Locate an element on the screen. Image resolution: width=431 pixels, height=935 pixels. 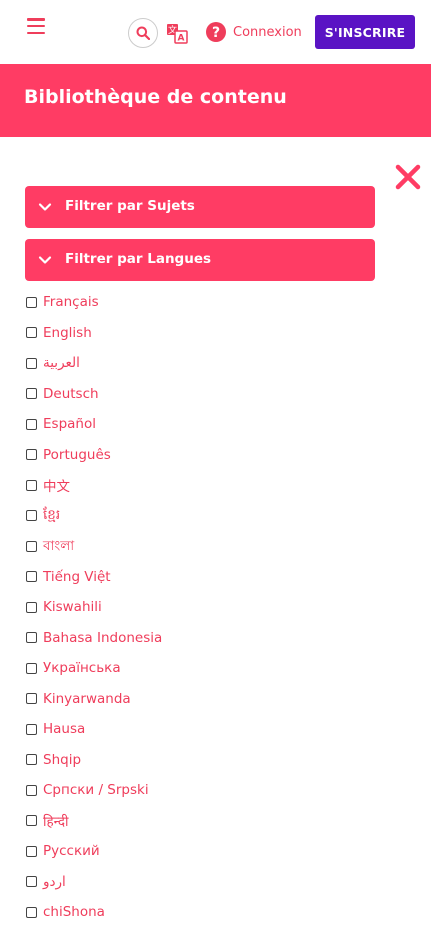
language-option: Kinyarwanda is located at coordinates (215, 699).